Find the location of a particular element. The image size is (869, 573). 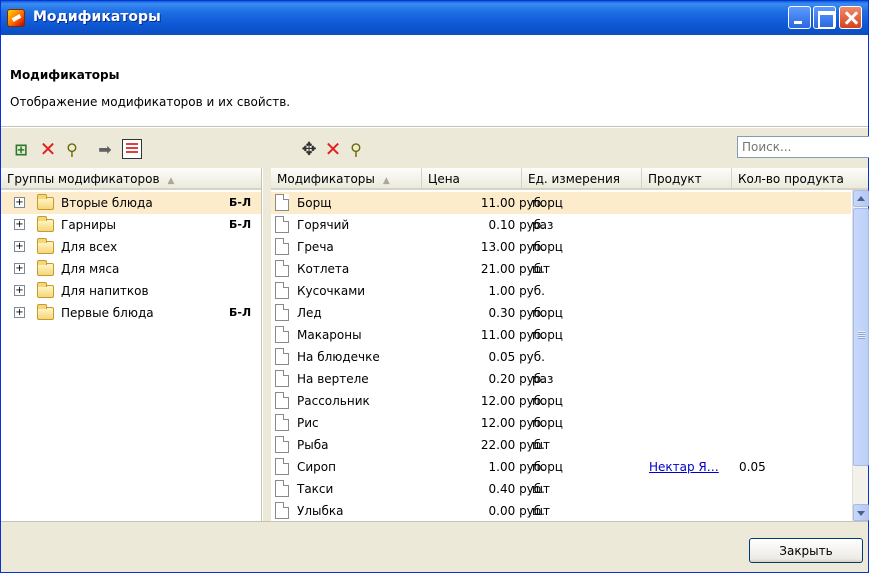

page-description: Отображение модификаторов и их свойств. is located at coordinates (150, 102).